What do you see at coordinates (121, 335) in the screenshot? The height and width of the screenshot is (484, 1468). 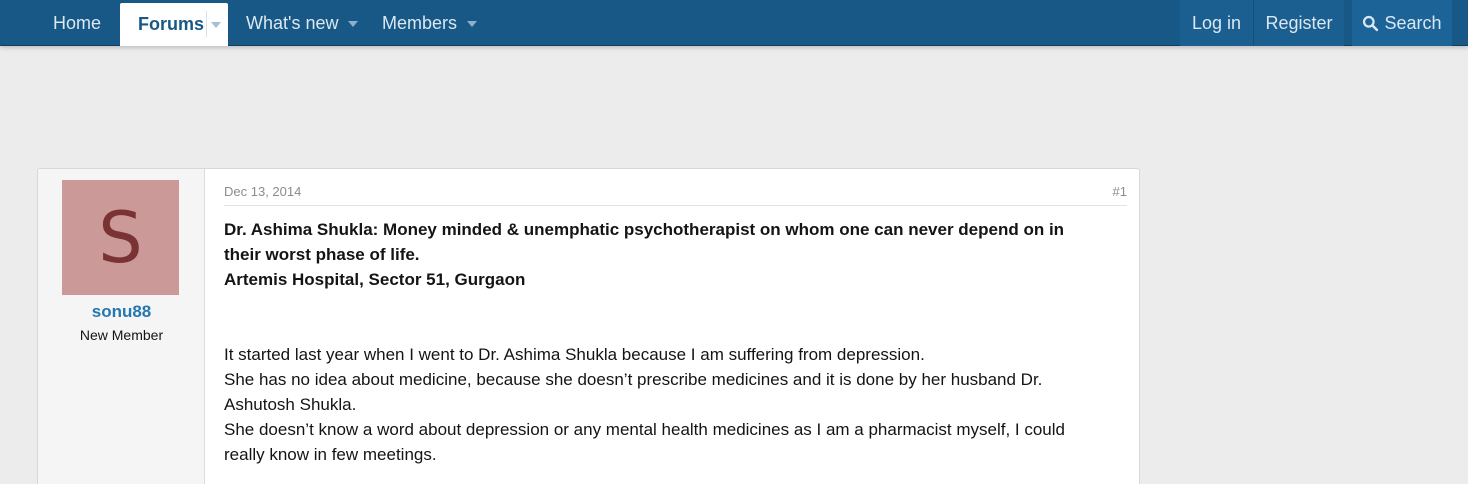 I see `author-user-title: New Member` at bounding box center [121, 335].